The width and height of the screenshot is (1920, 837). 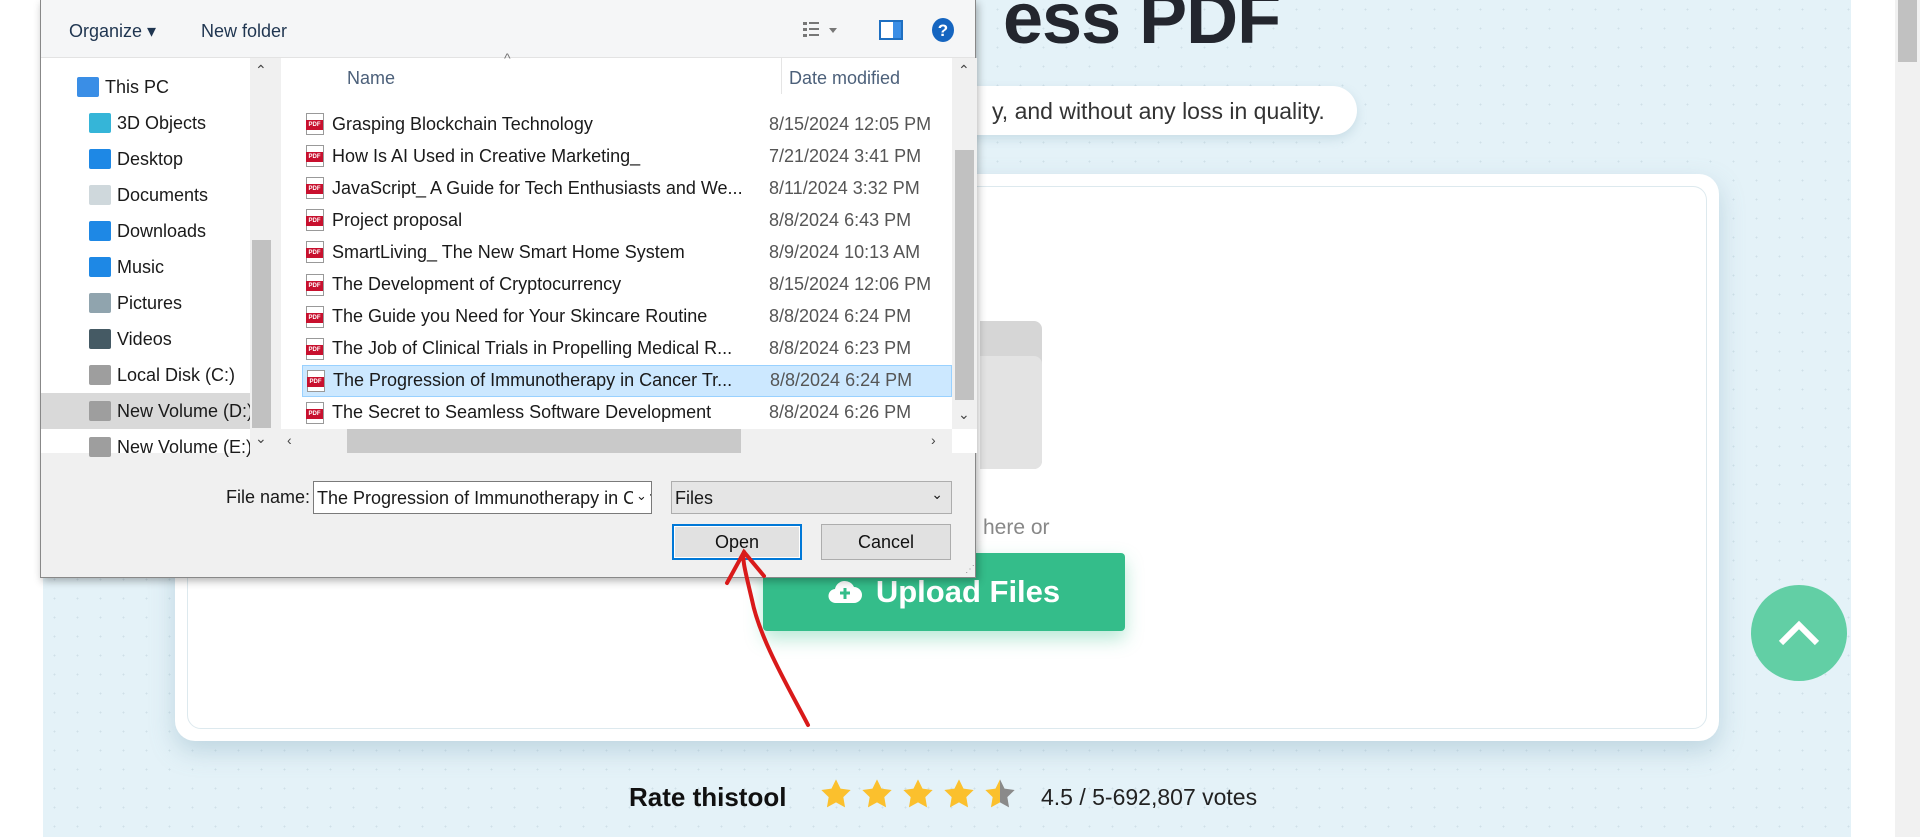 I want to click on organize-button: Organize ▾, so click(x=112, y=31).